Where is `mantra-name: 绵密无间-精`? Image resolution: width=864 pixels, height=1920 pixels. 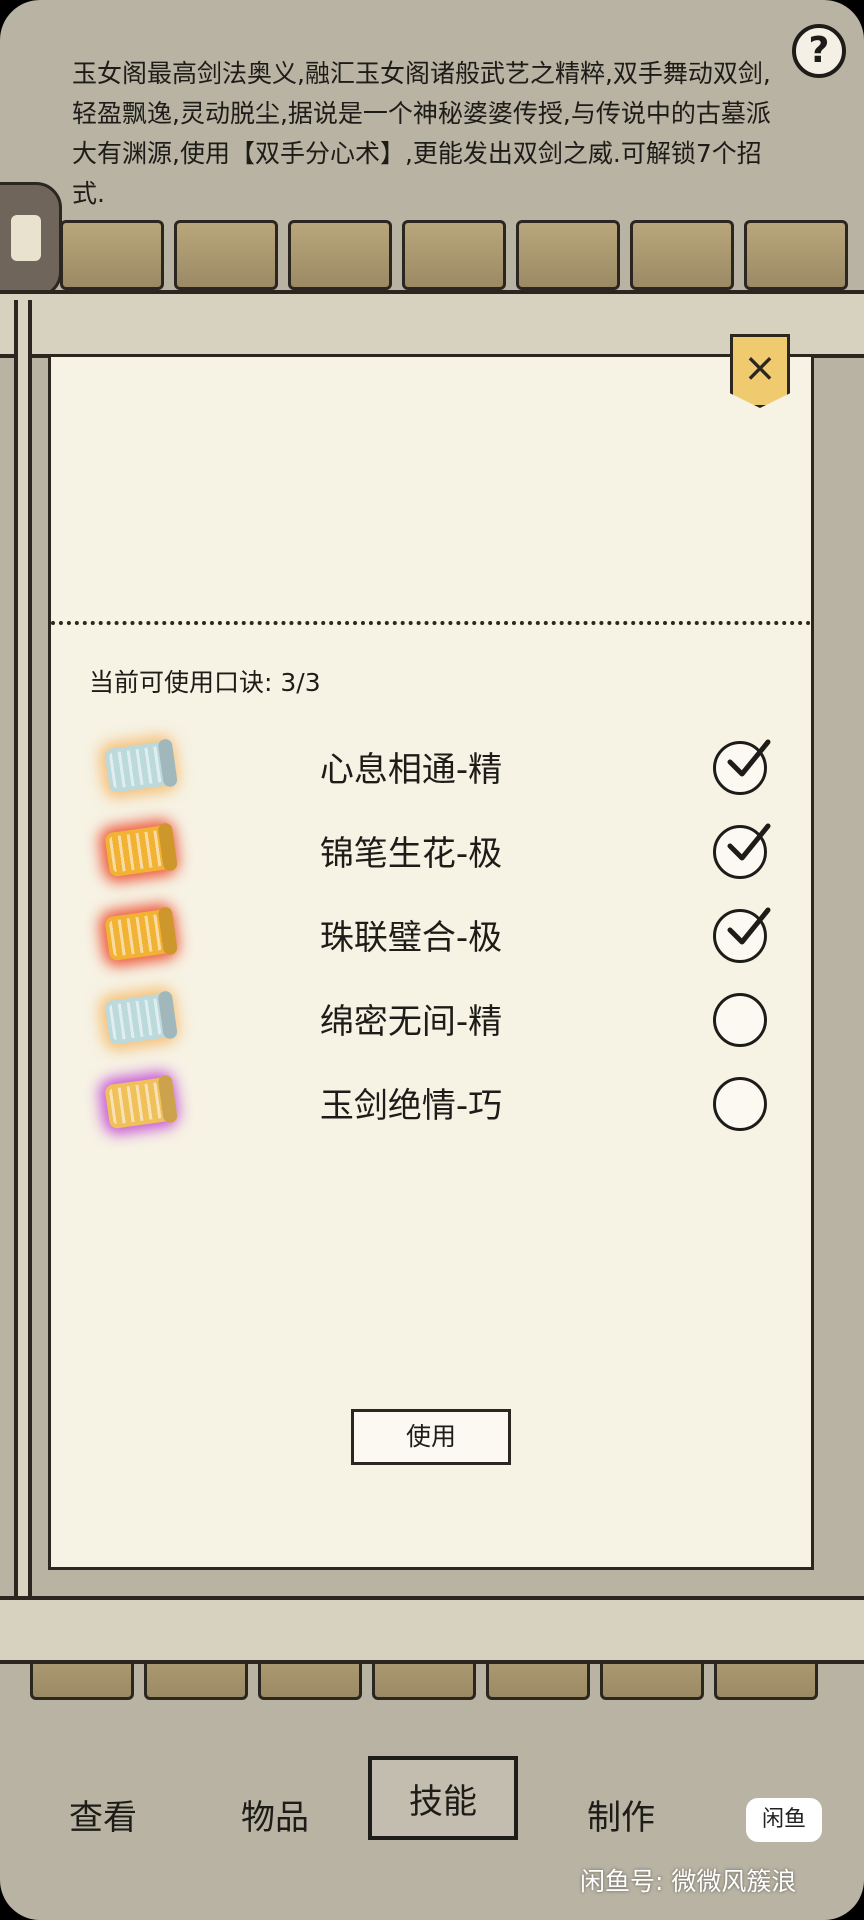
mantra-name: 绵密无间-精 is located at coordinates (411, 1022).